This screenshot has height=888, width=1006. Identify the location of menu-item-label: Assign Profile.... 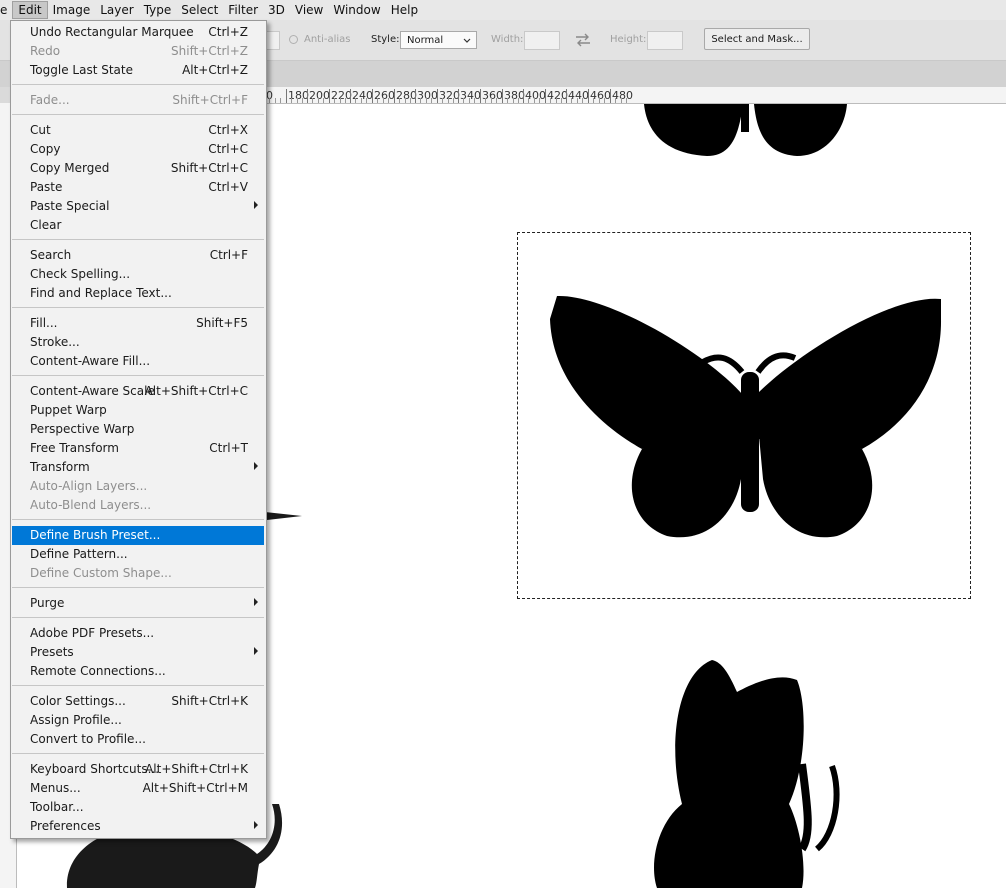
(76, 720).